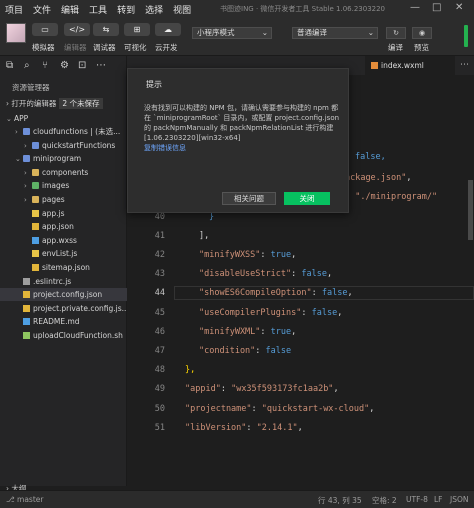 This screenshot has width=474, height=508. I want to click on menu-item-project: 项目, so click(14, 9).